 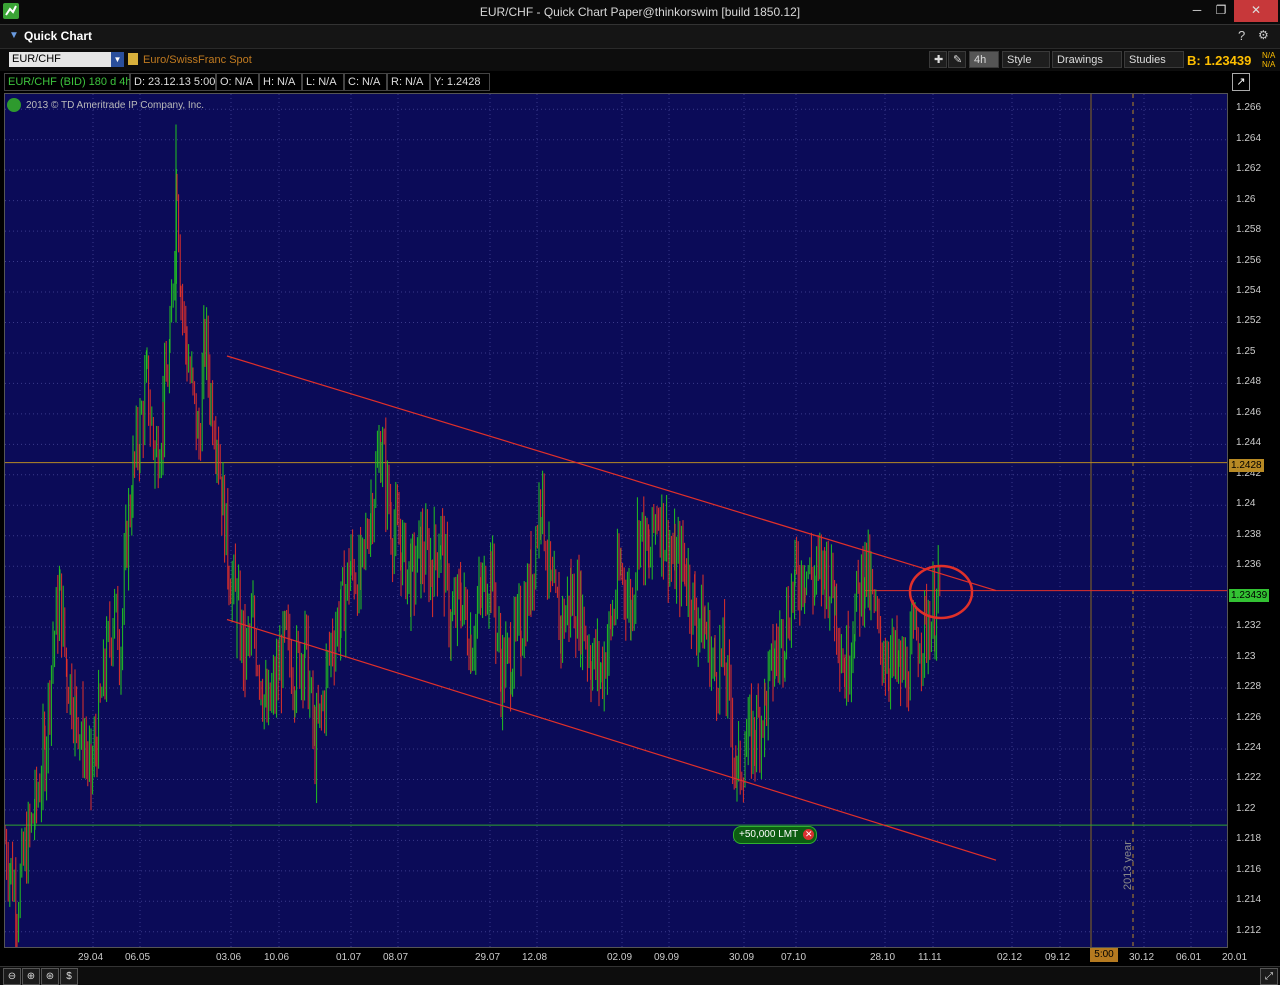 I want to click on time-tick-label: 09.12, so click(x=1058, y=957).